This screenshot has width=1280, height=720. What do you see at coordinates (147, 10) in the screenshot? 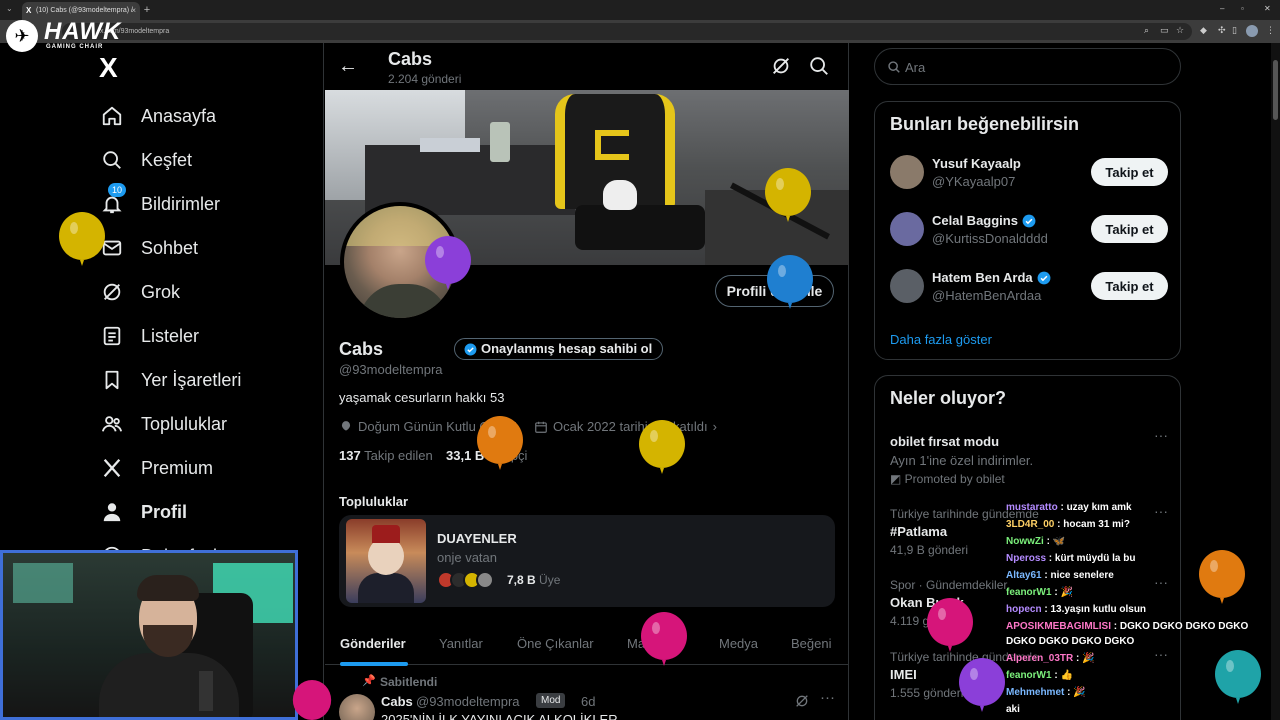
I see `new-tab-button: +` at bounding box center [147, 10].